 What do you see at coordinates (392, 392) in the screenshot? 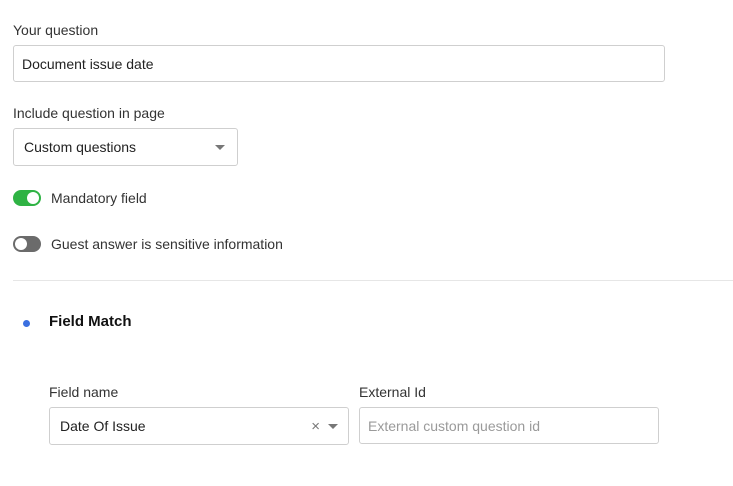
I see `external-id-label: External Id` at bounding box center [392, 392].